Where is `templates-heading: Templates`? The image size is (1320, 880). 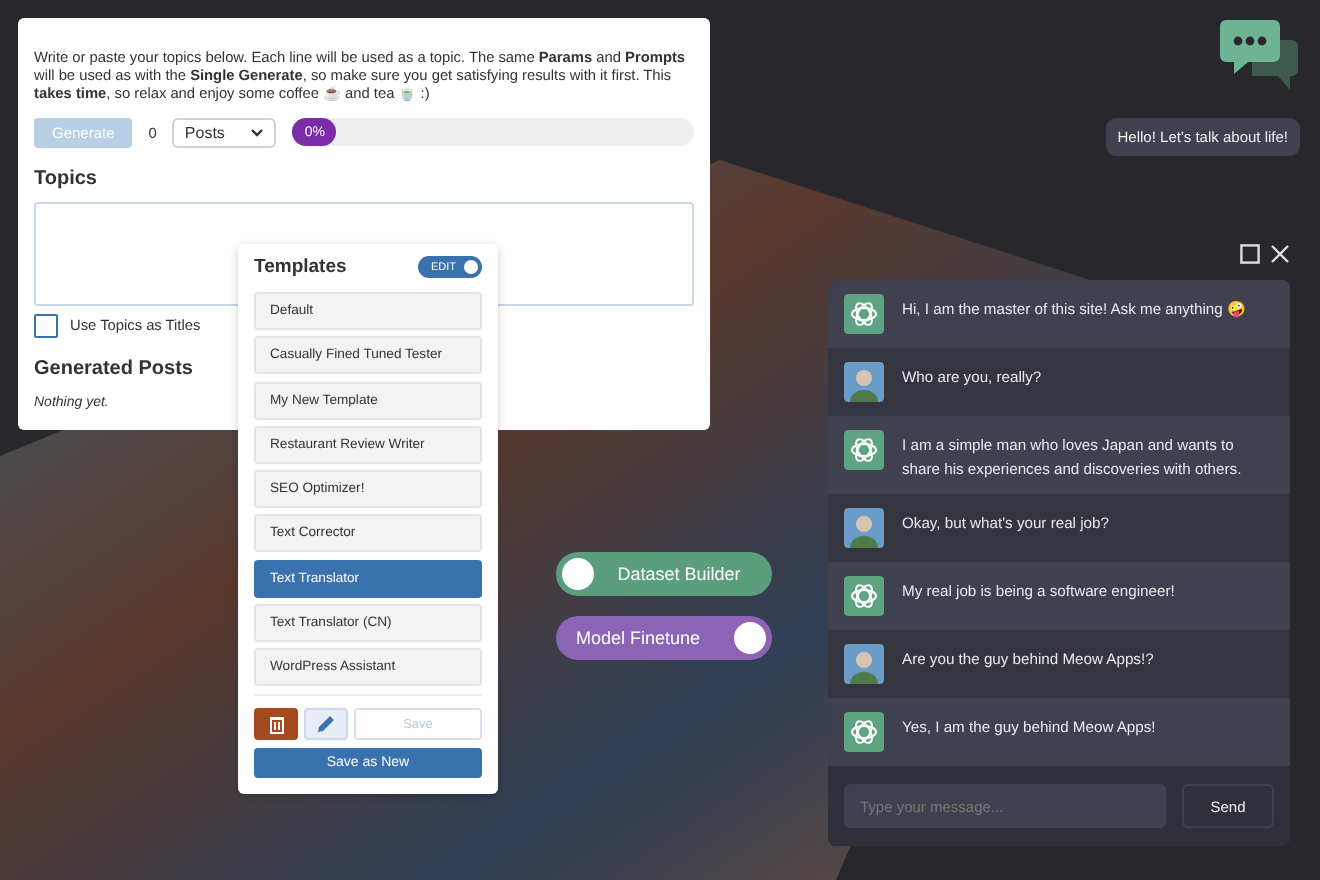
templates-heading: Templates is located at coordinates (300, 267).